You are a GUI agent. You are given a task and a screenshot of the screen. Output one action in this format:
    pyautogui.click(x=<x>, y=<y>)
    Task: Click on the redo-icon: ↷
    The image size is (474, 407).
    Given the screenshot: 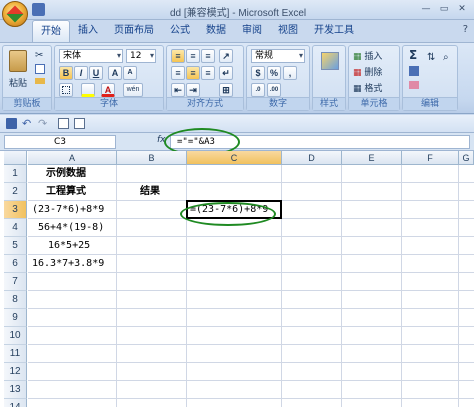 What is the action you would take?
    pyautogui.click(x=43, y=123)
    